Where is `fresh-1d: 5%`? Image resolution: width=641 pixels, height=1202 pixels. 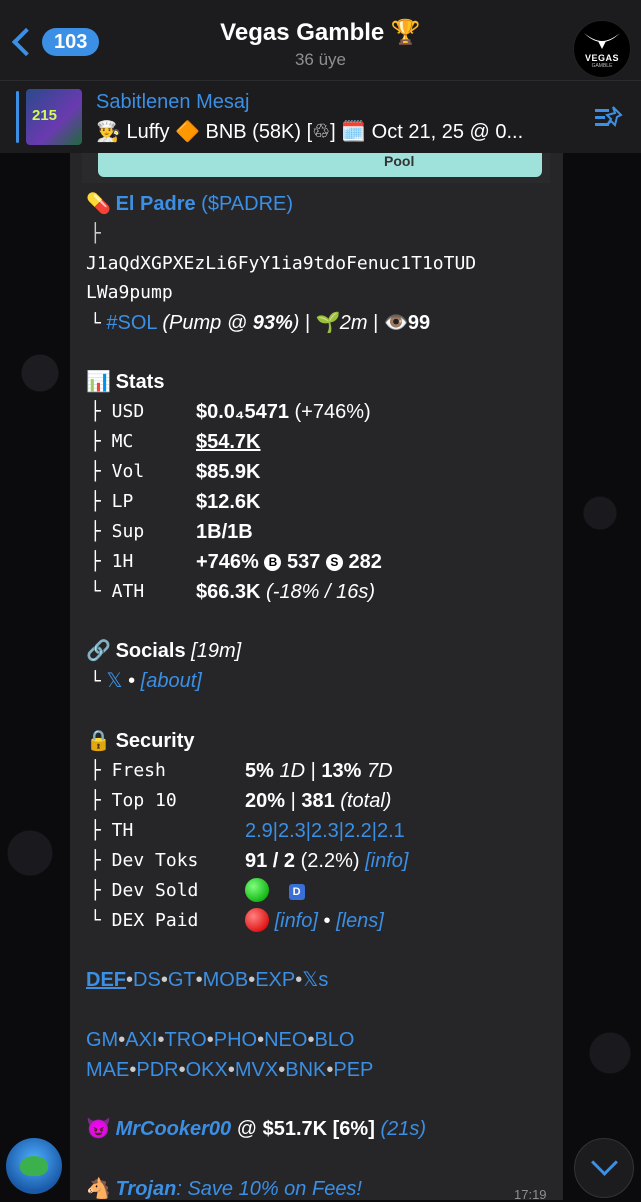 fresh-1d: 5% is located at coordinates (259, 771).